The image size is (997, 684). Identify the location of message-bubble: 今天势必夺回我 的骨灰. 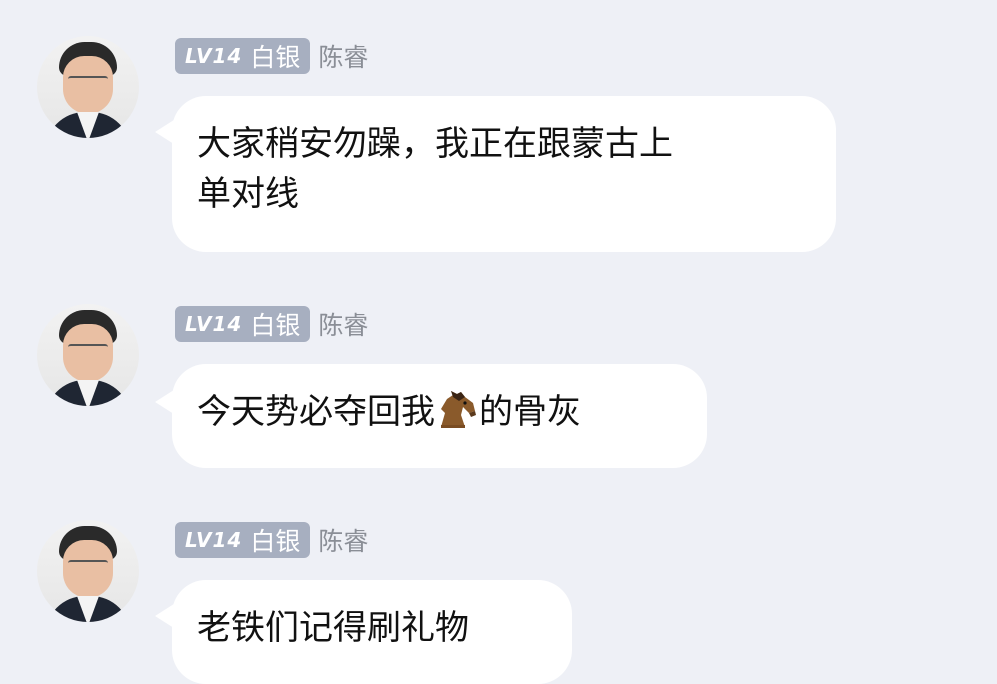
(439, 416).